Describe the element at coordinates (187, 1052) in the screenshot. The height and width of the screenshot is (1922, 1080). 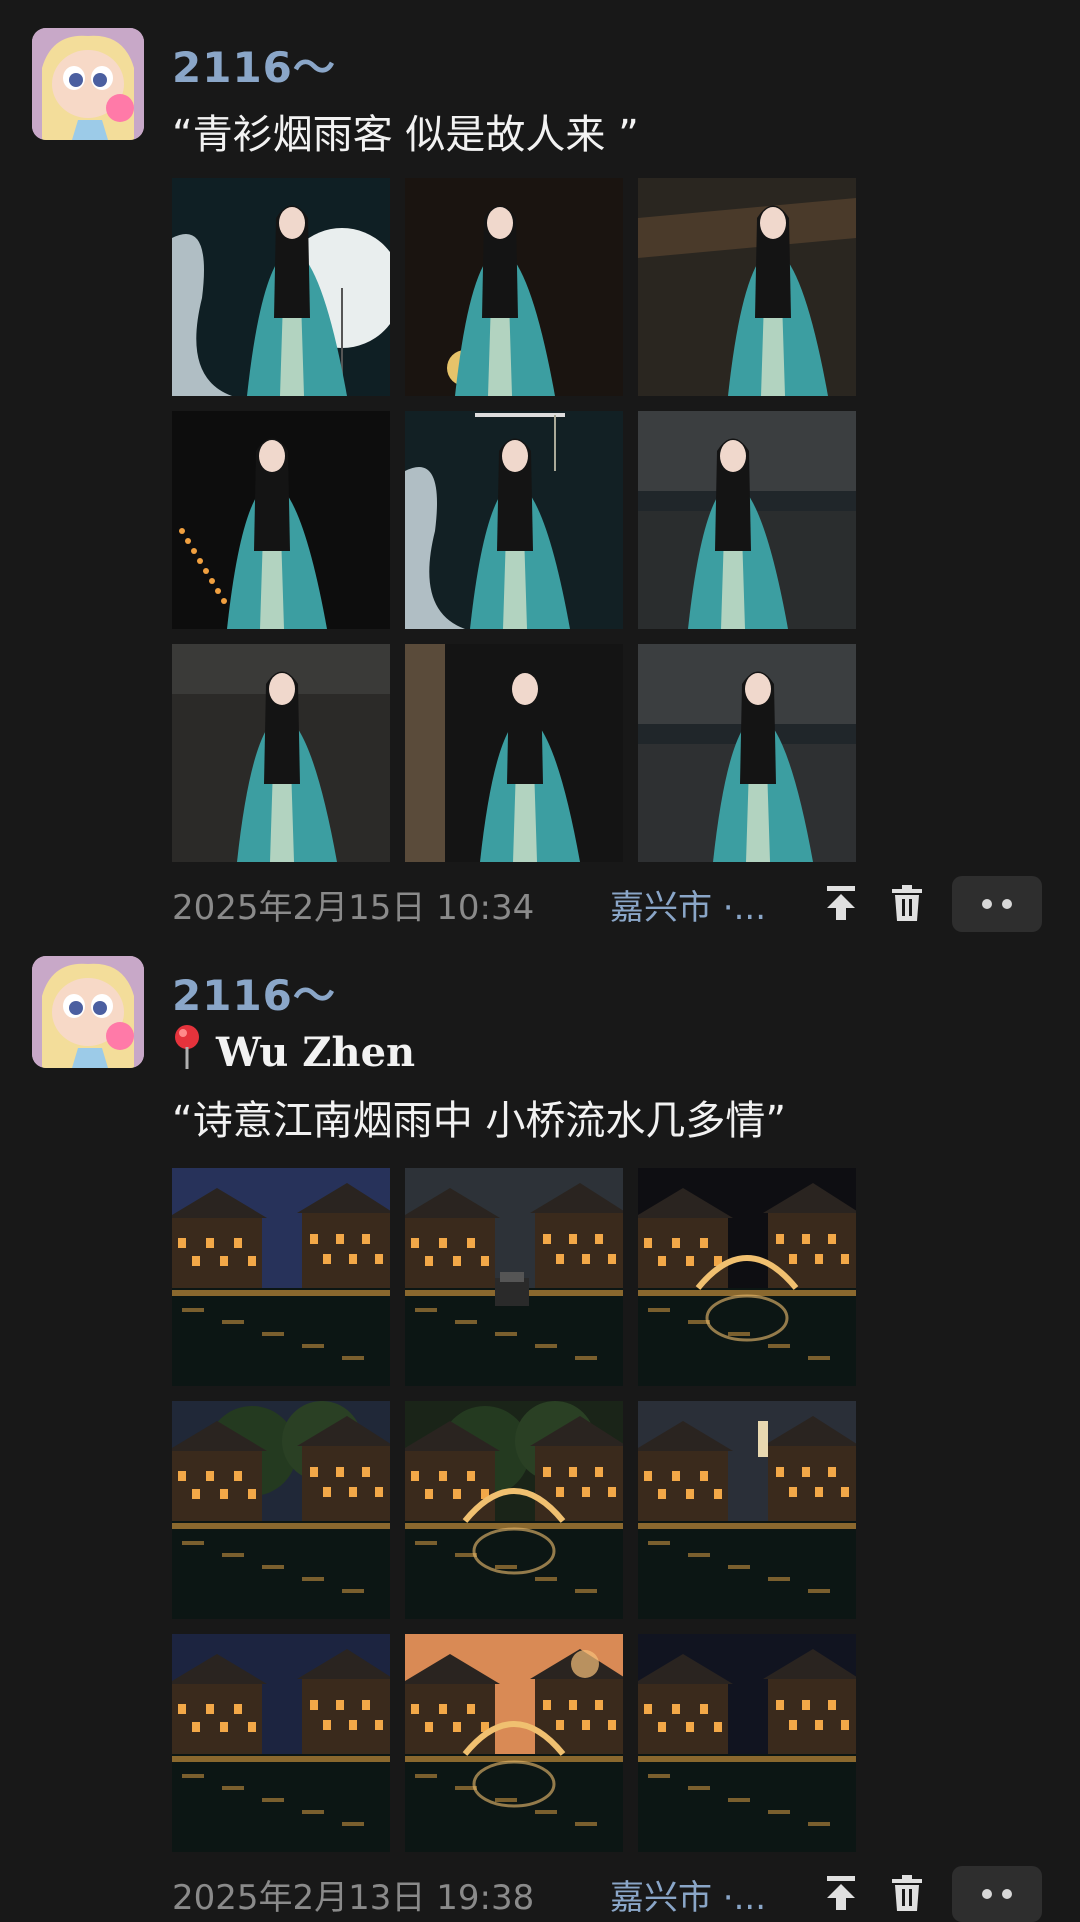
I see `location-pin-icon` at that location.